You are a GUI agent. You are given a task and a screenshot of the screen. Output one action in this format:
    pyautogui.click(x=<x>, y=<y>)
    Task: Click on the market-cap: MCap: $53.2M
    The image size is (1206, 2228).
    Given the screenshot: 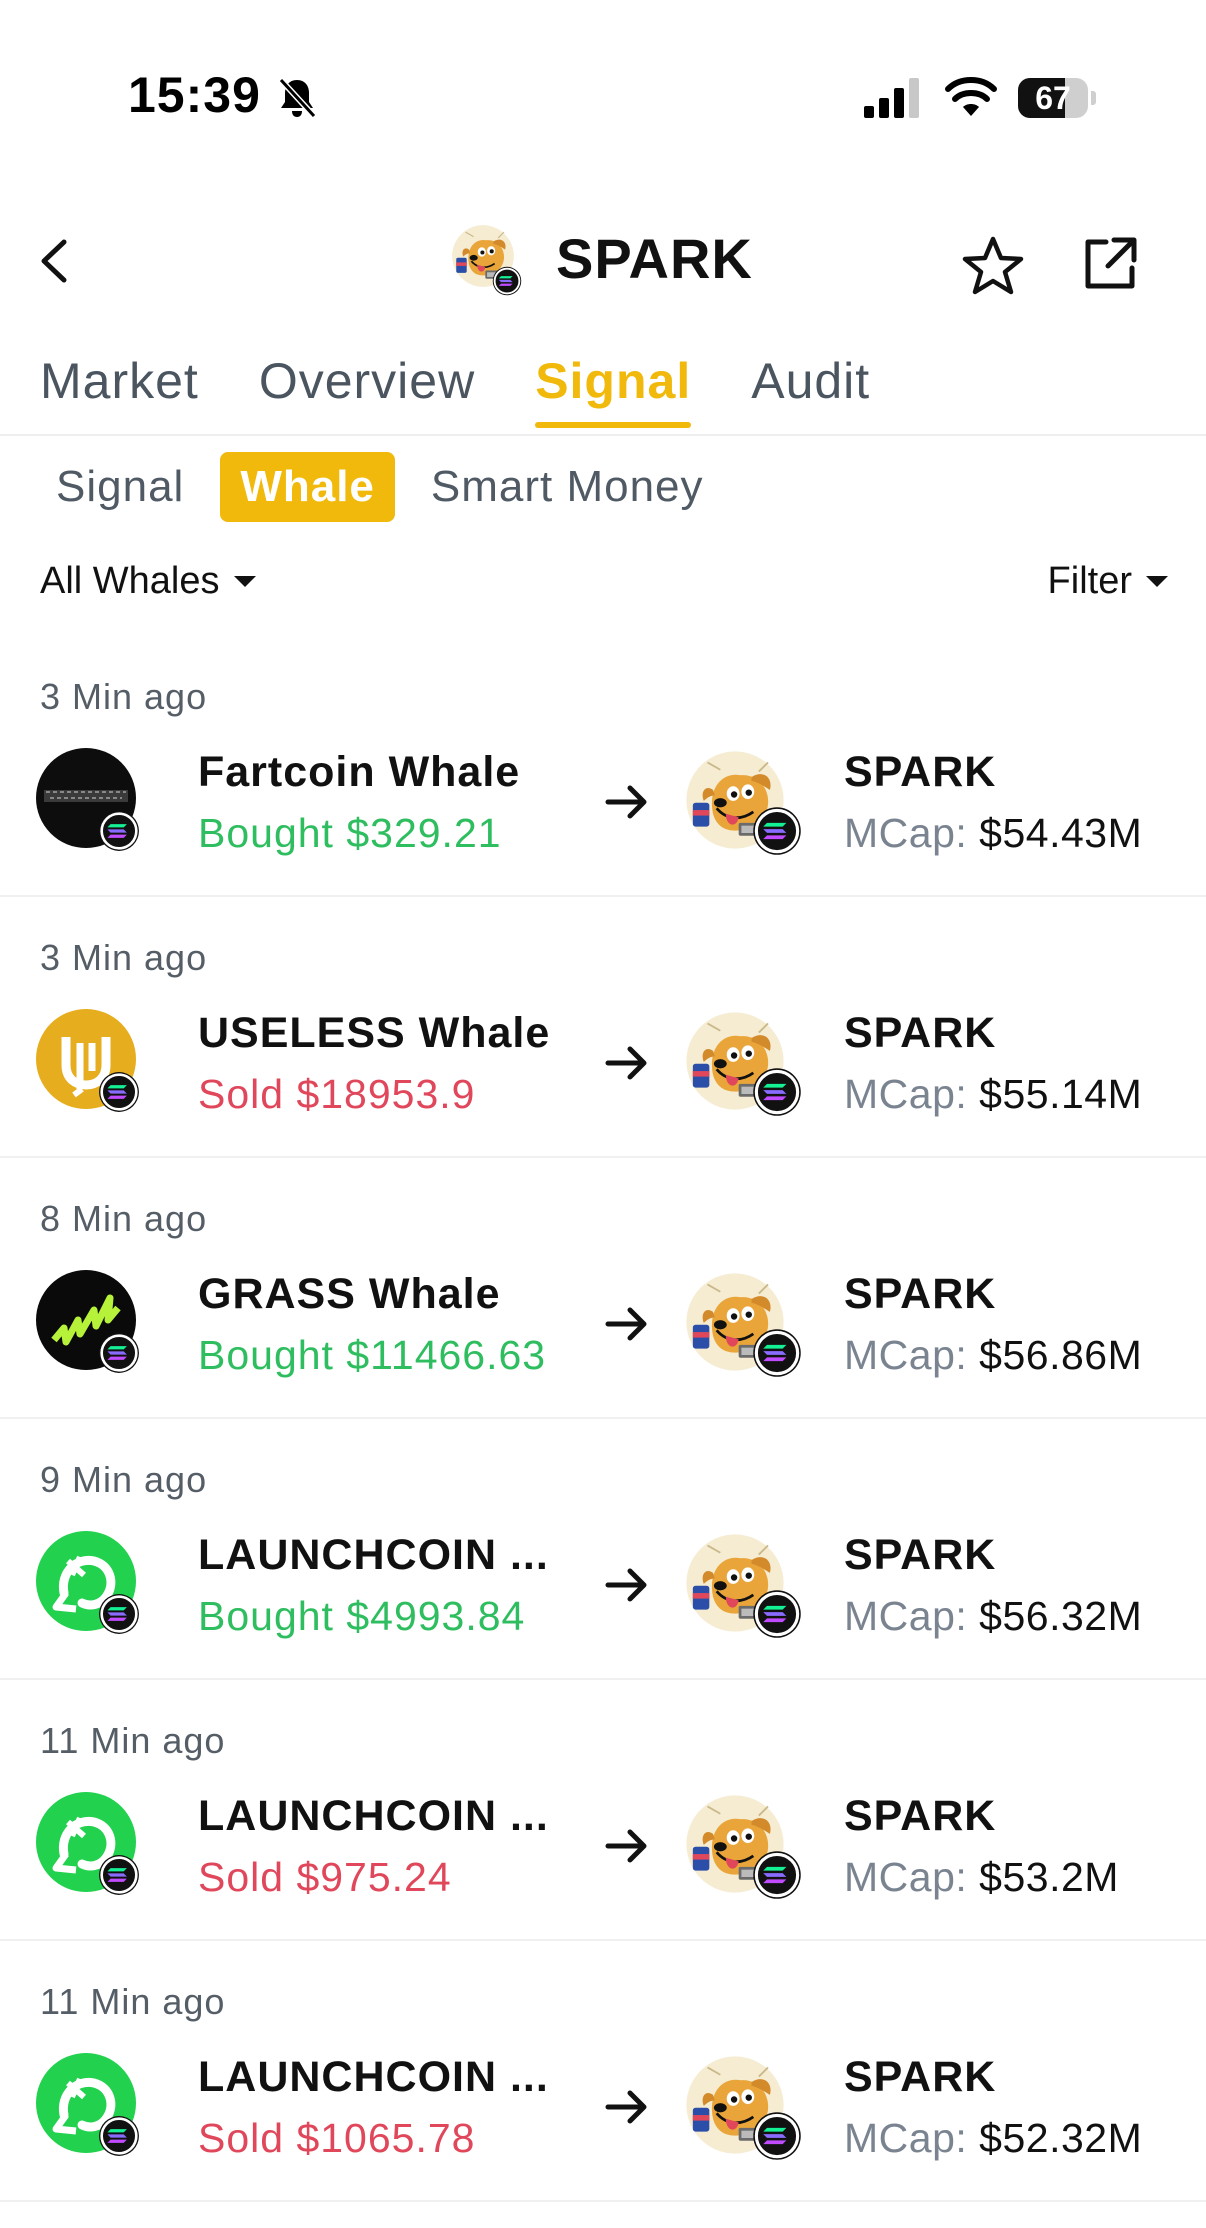 What is the action you would take?
    pyautogui.click(x=981, y=1877)
    